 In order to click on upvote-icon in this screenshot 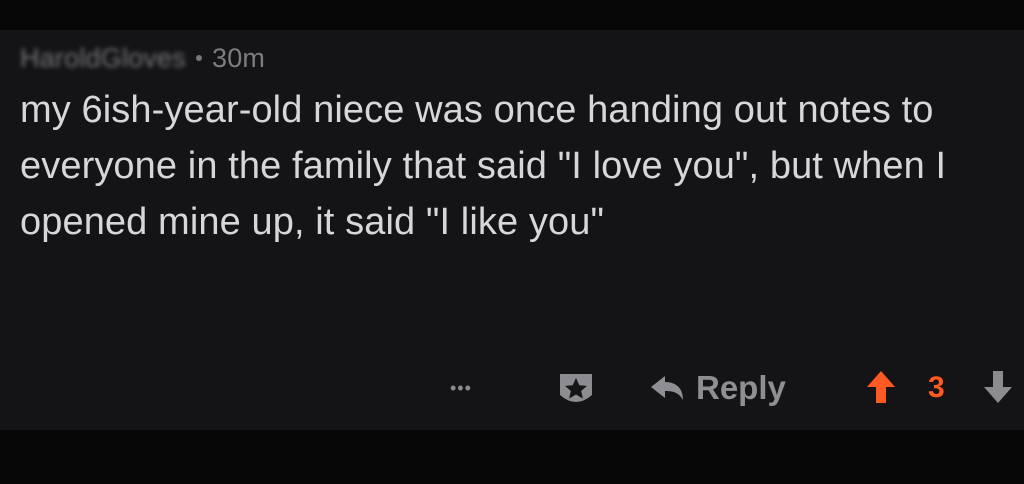, I will do `click(881, 387)`.